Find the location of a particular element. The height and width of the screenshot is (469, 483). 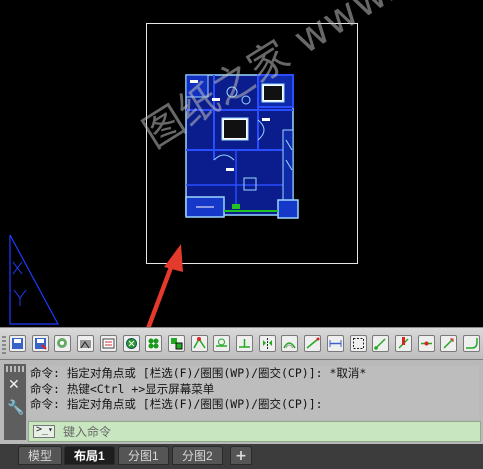

add-tab-button: + is located at coordinates (241, 455).